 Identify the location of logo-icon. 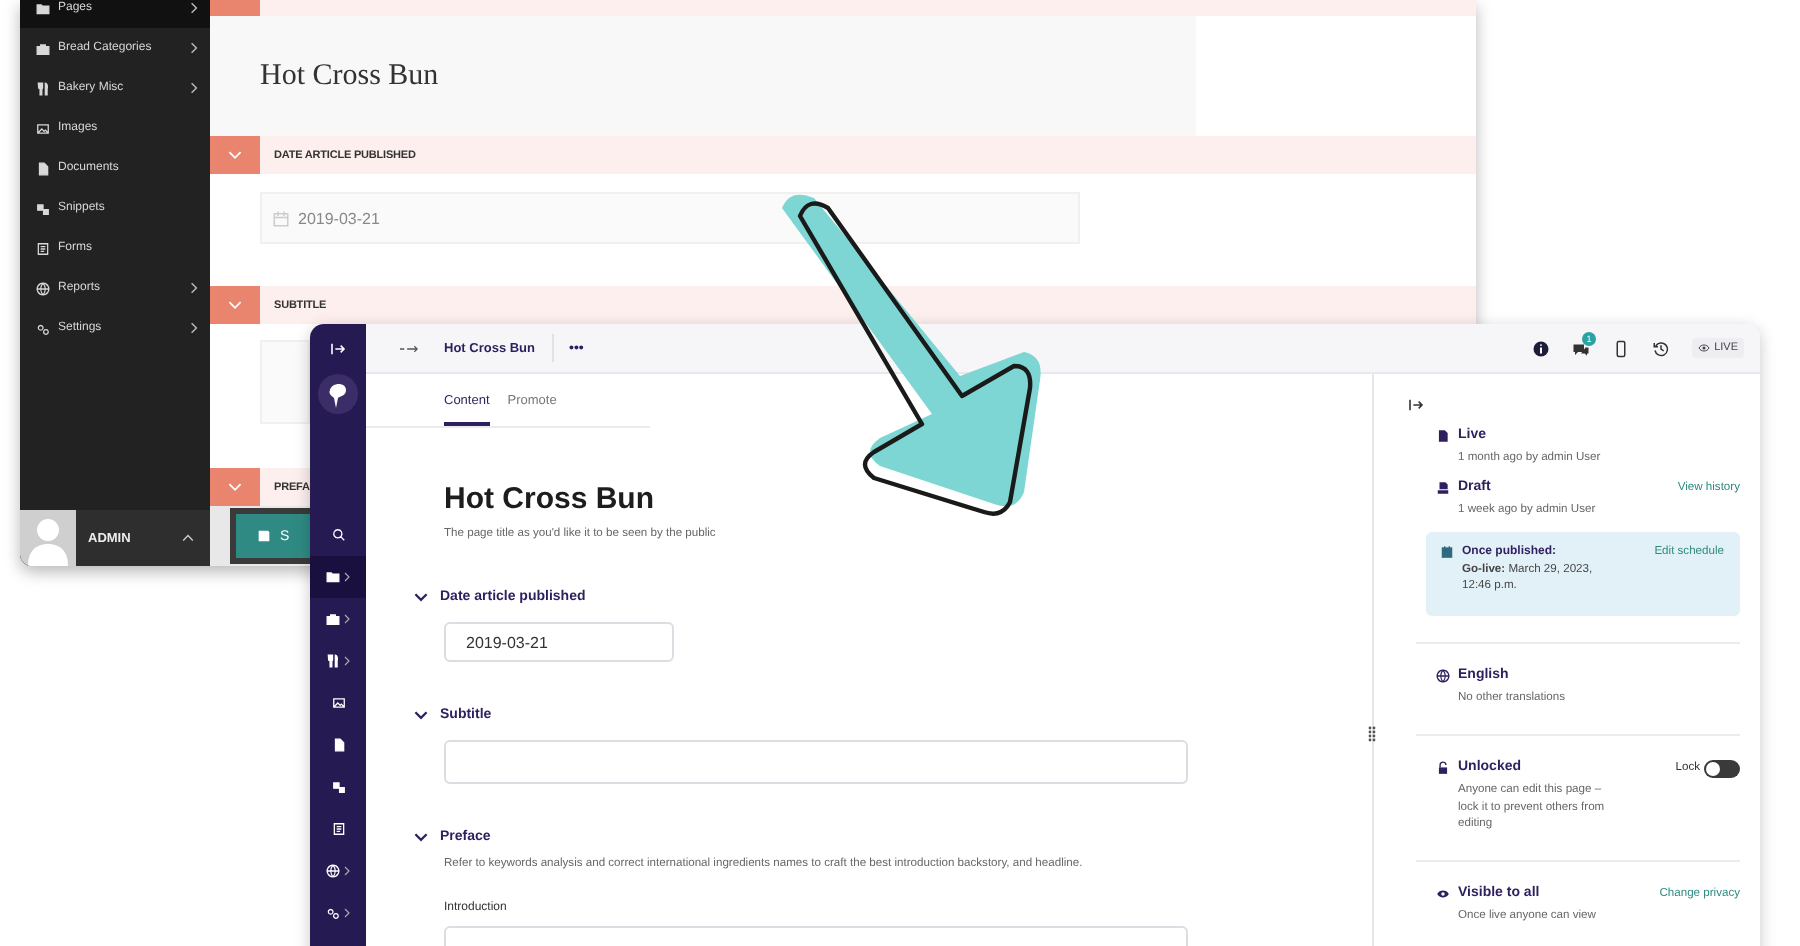
(338, 394).